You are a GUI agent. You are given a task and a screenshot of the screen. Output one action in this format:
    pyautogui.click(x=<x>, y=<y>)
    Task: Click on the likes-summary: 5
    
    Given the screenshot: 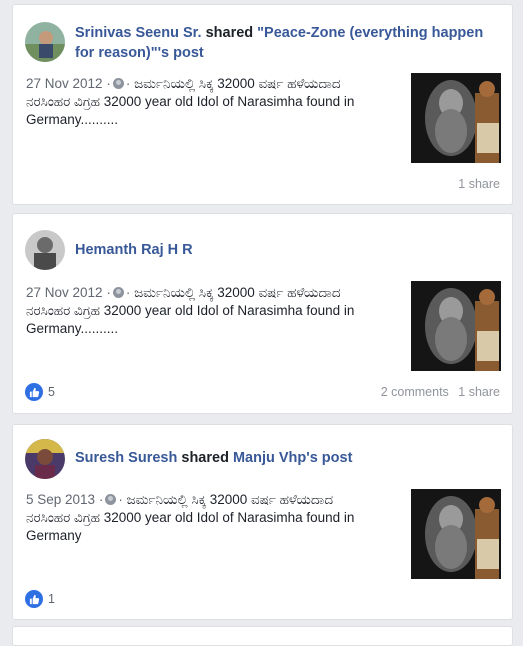 What is the action you would take?
    pyautogui.click(x=40, y=392)
    